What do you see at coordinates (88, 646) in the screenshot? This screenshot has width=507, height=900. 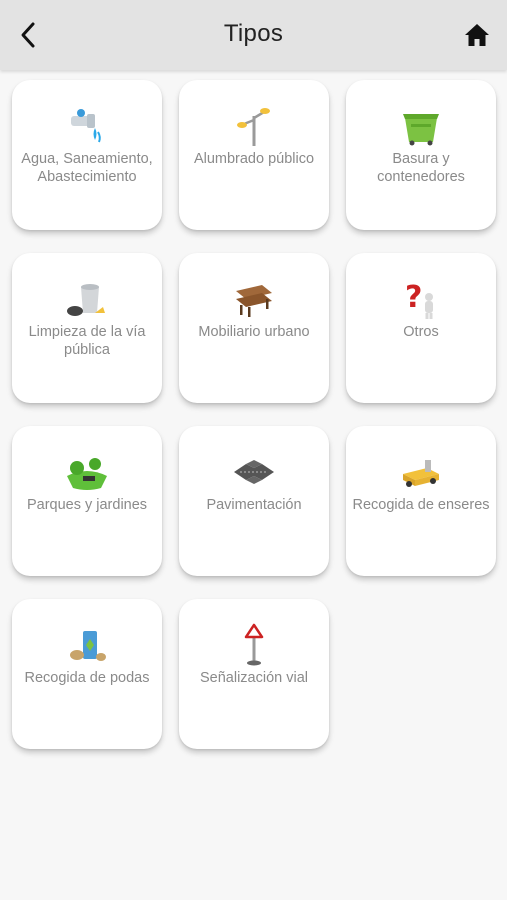 I see `pruning-waste-icon` at bounding box center [88, 646].